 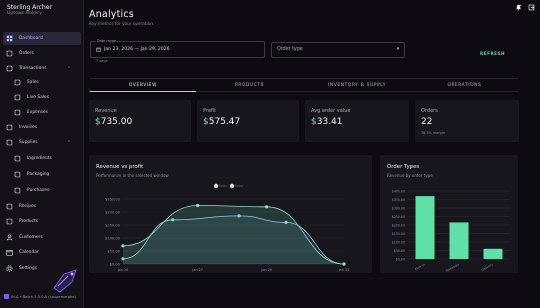 I want to click on kpi-value: $575.47, so click(x=221, y=122).